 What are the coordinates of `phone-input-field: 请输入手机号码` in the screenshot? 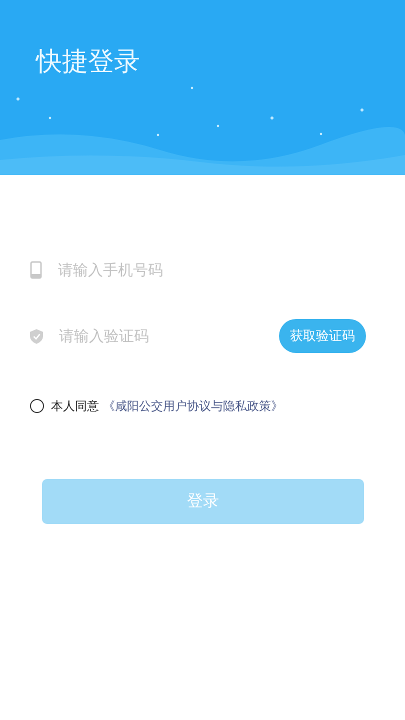 It's located at (158, 270).